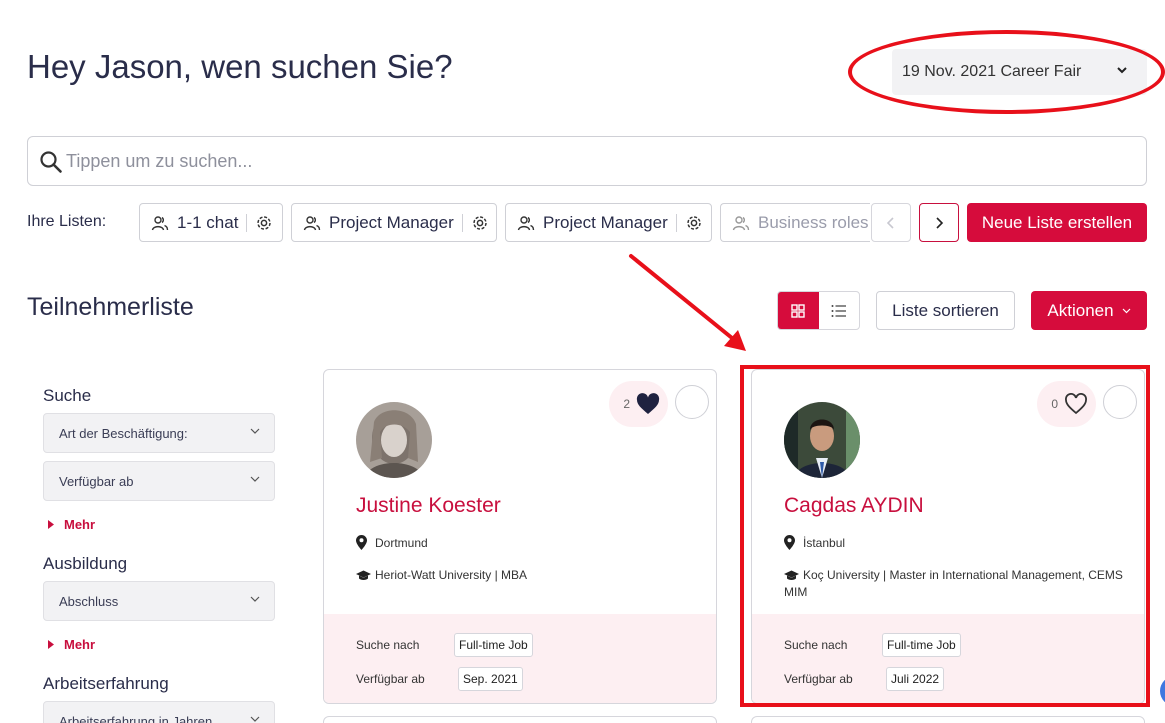 This screenshot has width=1165, height=723. What do you see at coordinates (159, 601) in the screenshot?
I see `degree-select: Abschluss` at bounding box center [159, 601].